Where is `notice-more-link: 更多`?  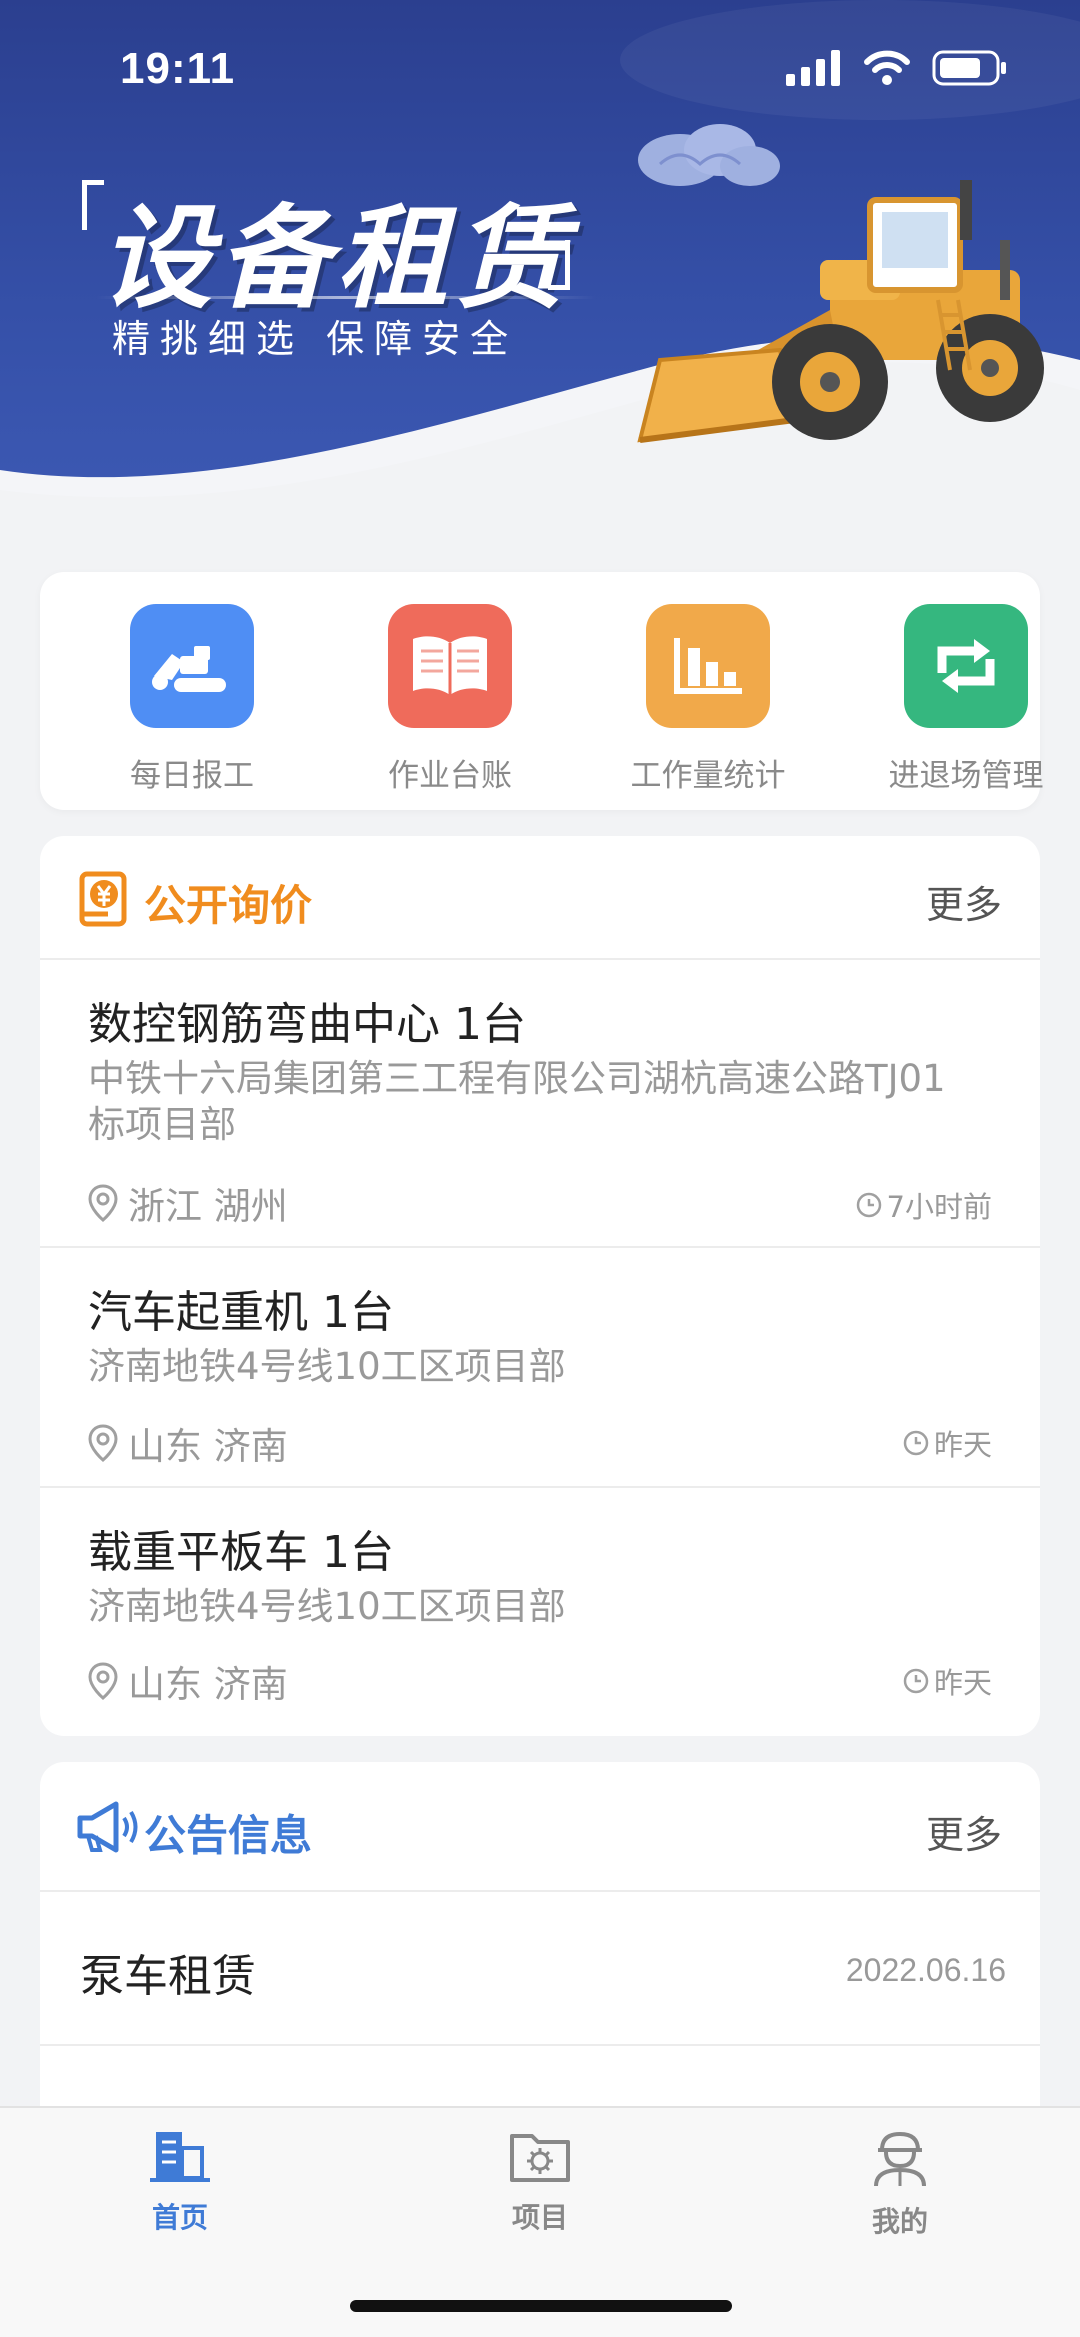 notice-more-link: 更多 is located at coordinates (964, 1831).